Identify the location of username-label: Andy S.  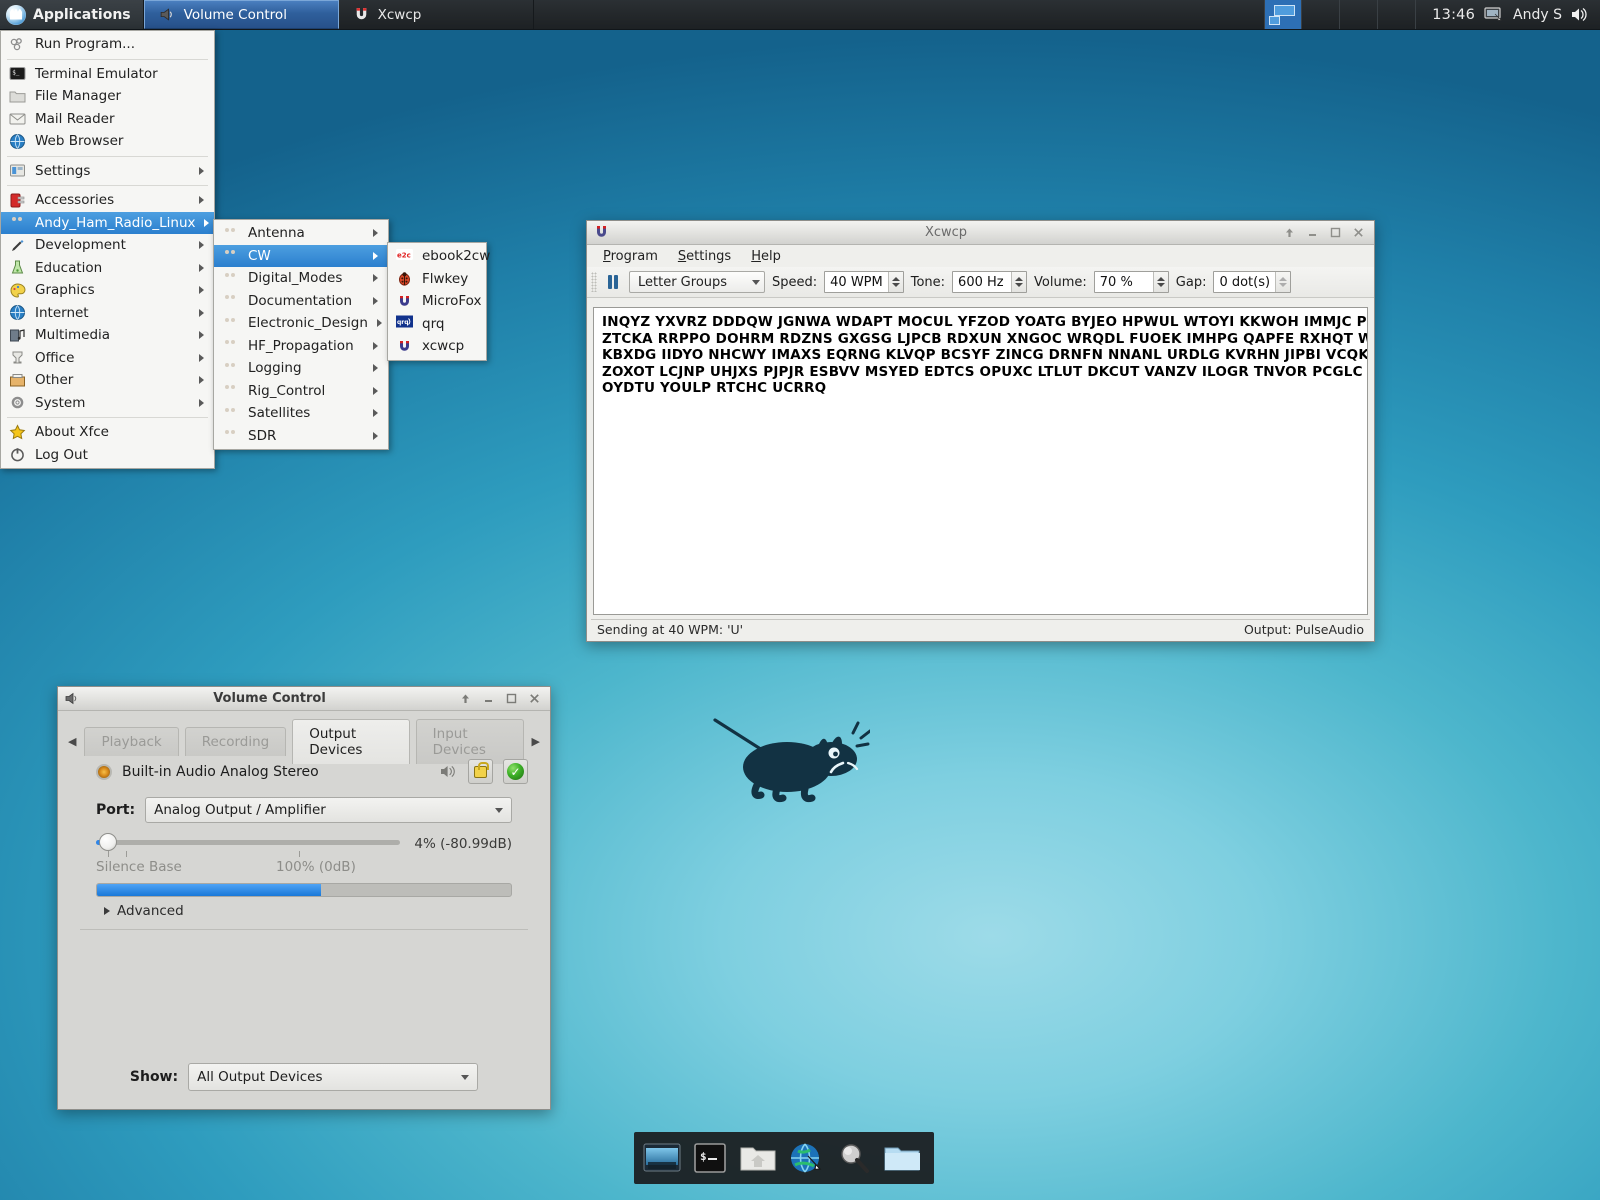
(1537, 15).